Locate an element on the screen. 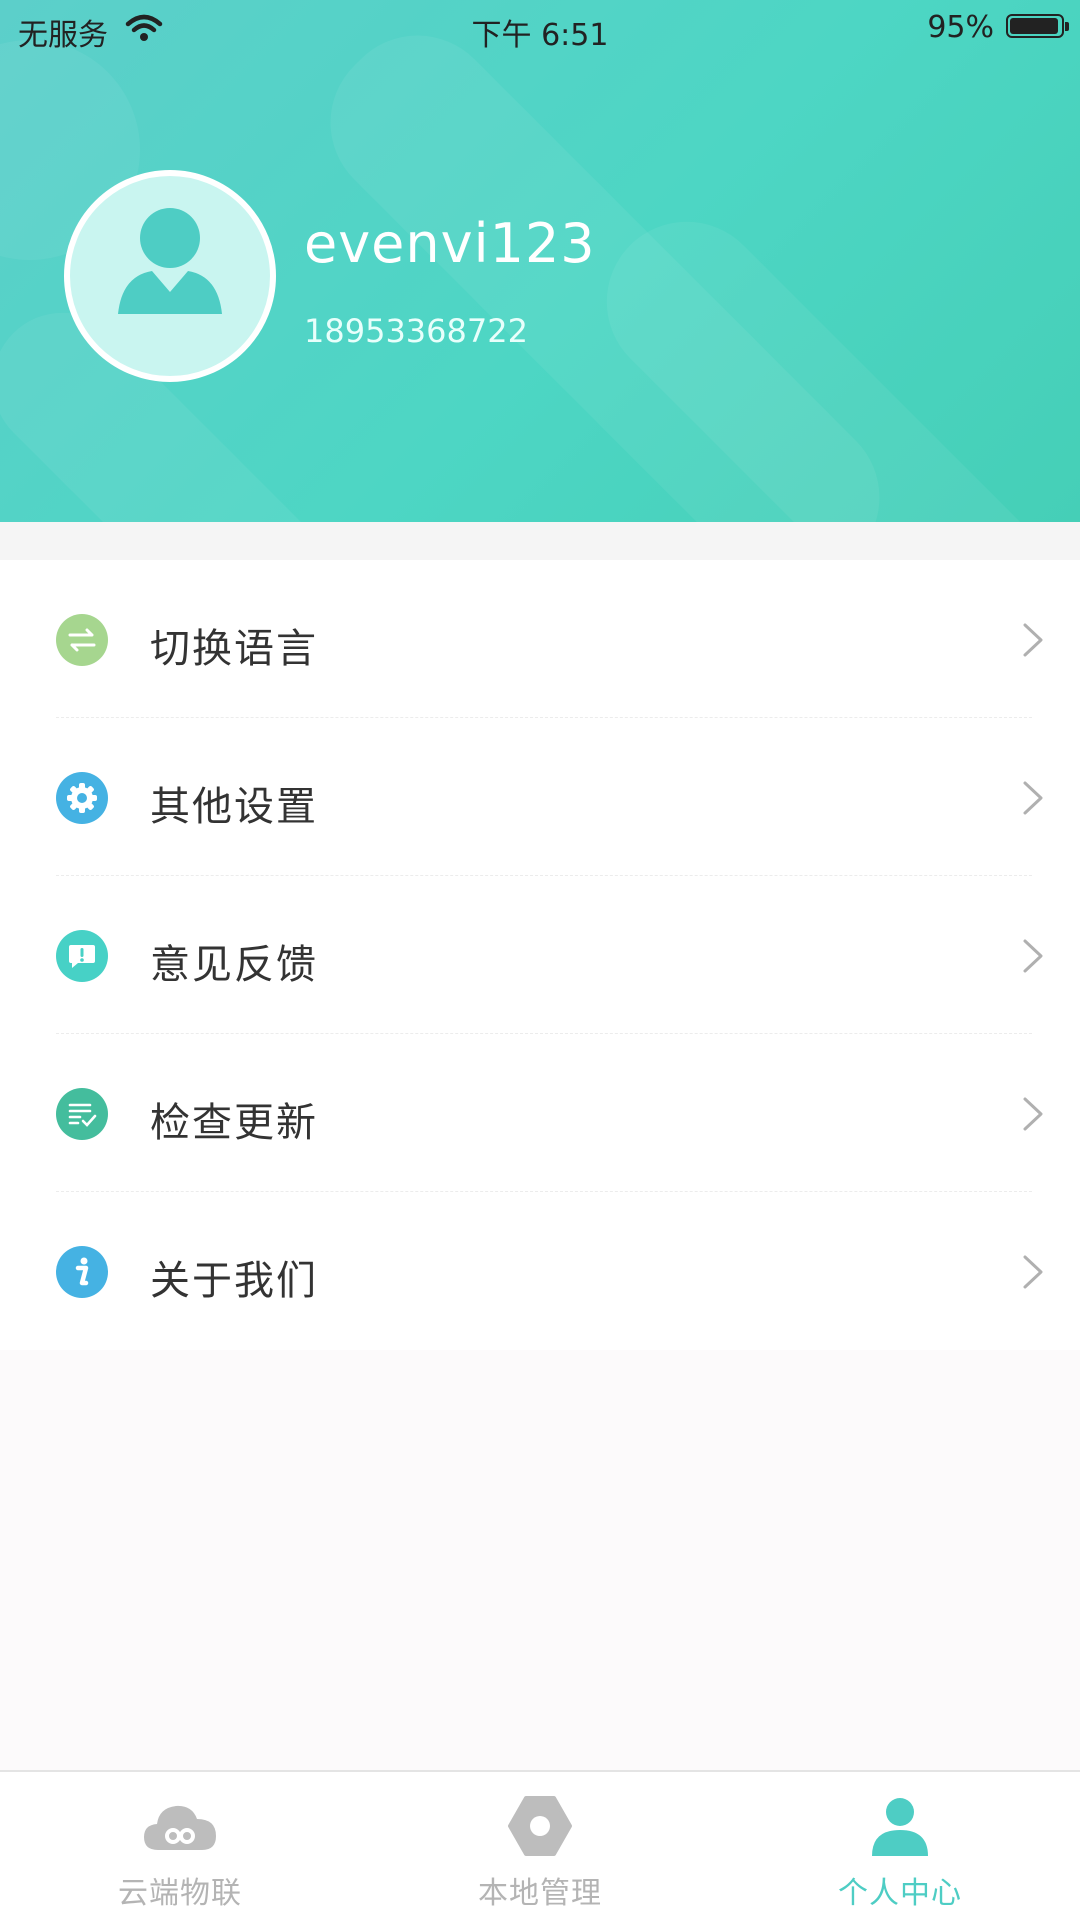 The image size is (1080, 1922). menu-item-label: 其他设置 is located at coordinates (234, 807).